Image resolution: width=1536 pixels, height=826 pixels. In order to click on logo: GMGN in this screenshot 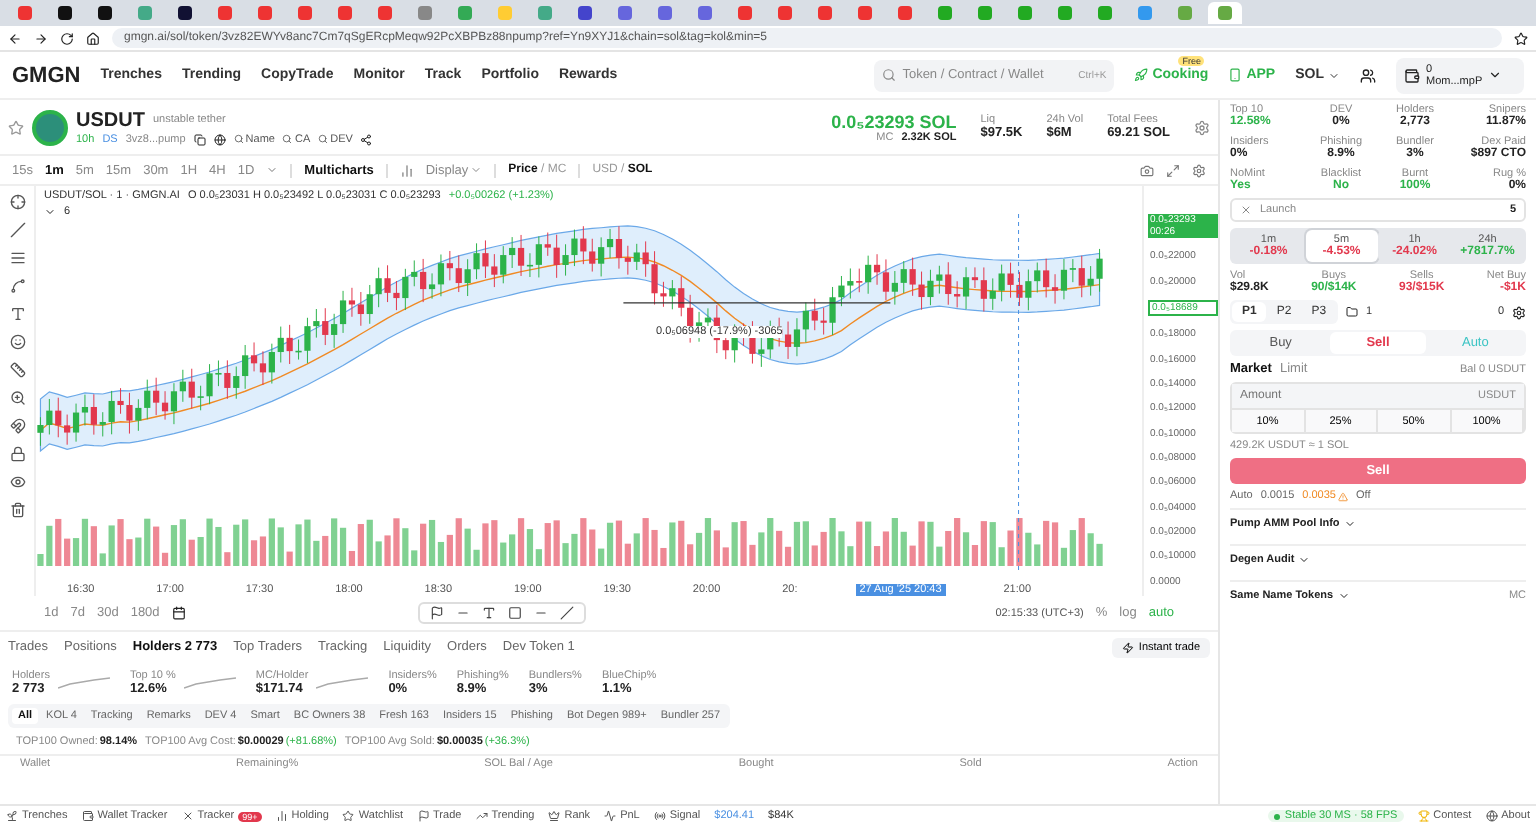, I will do `click(46, 75)`.